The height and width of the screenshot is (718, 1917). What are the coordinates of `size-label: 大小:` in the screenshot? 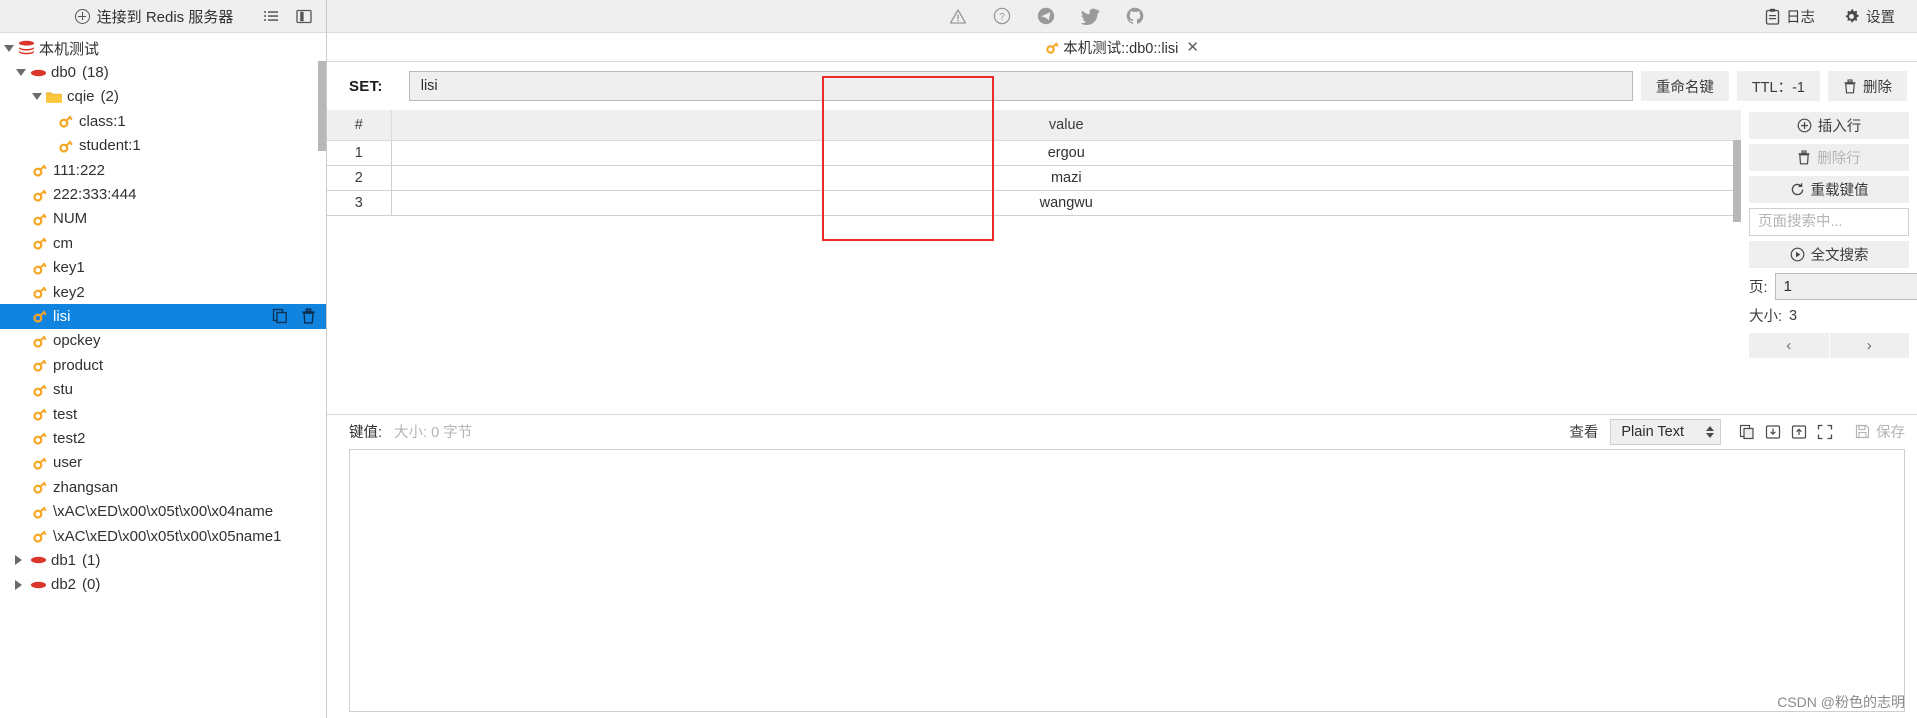 It's located at (1766, 317).